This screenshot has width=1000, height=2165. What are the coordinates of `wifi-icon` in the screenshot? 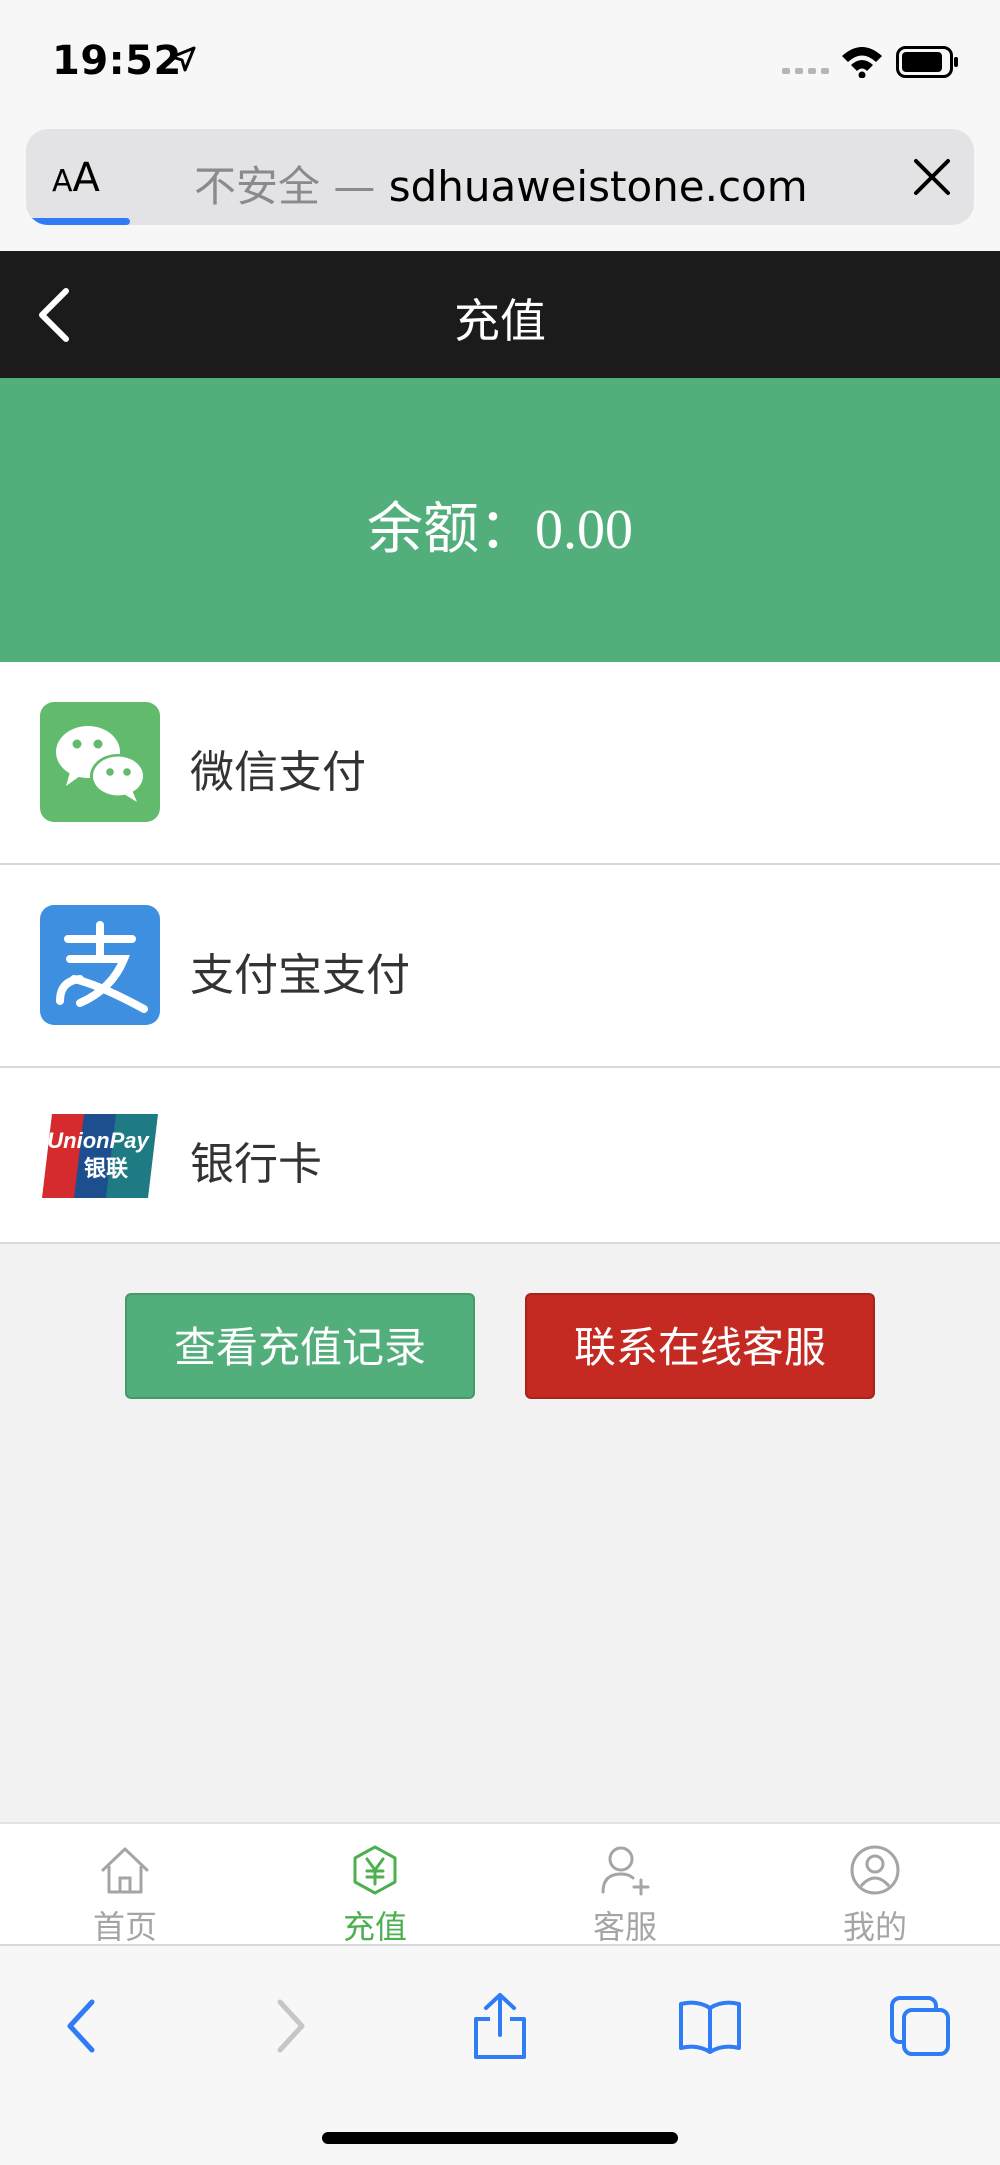 It's located at (862, 62).